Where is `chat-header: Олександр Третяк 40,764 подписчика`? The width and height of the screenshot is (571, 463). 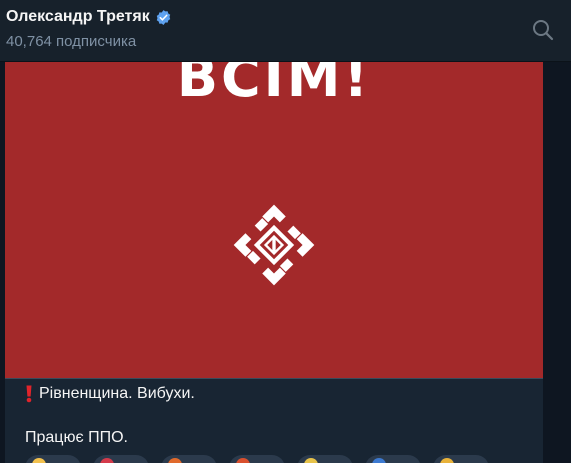
chat-header: Олександр Третяк 40,764 подписчика is located at coordinates (285, 31).